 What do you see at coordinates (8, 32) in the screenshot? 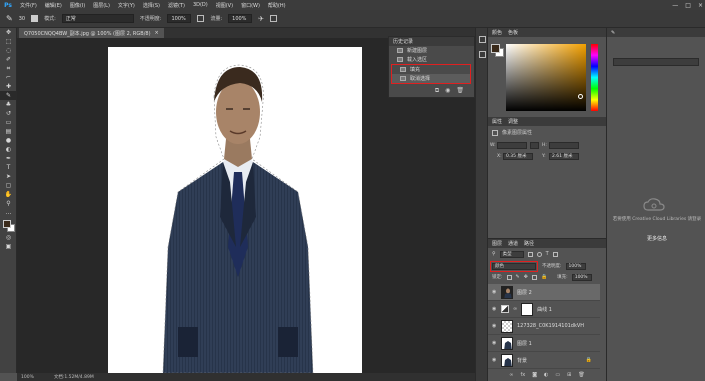
I see `move-tool-icon: ✥` at bounding box center [8, 32].